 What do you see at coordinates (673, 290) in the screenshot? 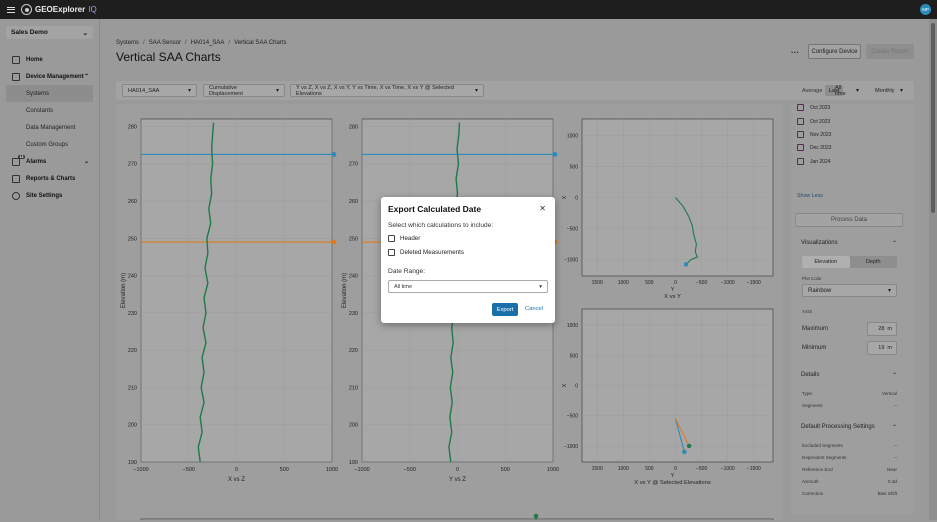
I see `x-axis-short-label: Y` at bounding box center [673, 290].